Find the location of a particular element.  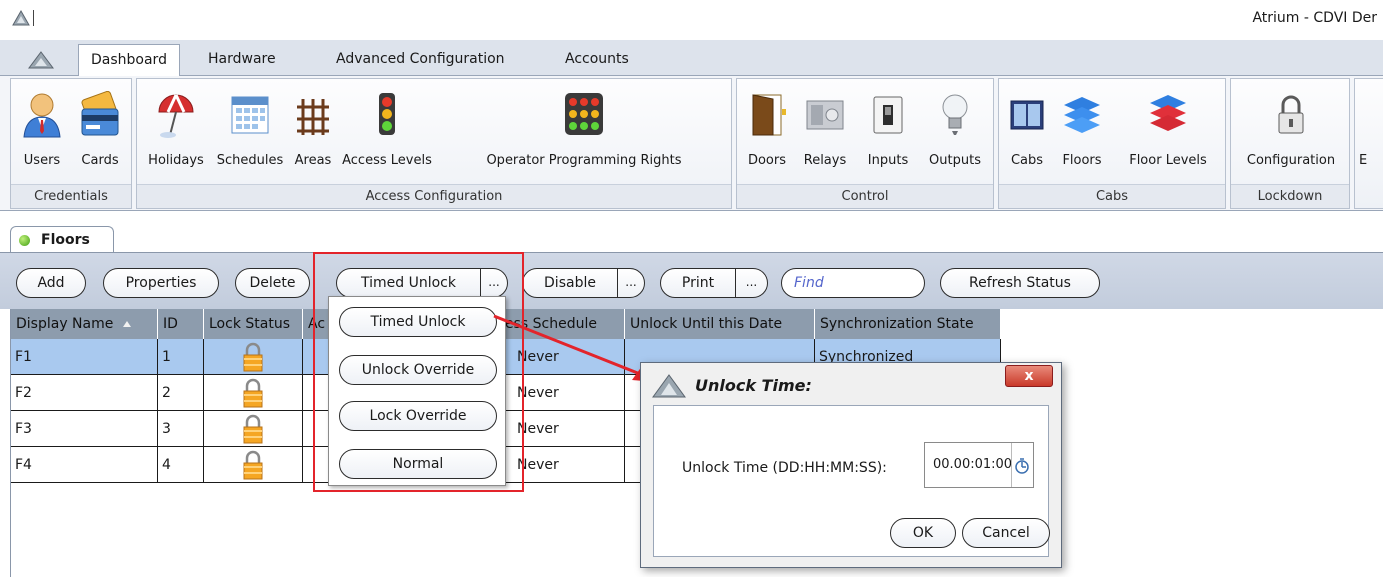

ok-button: OK is located at coordinates (923, 533).